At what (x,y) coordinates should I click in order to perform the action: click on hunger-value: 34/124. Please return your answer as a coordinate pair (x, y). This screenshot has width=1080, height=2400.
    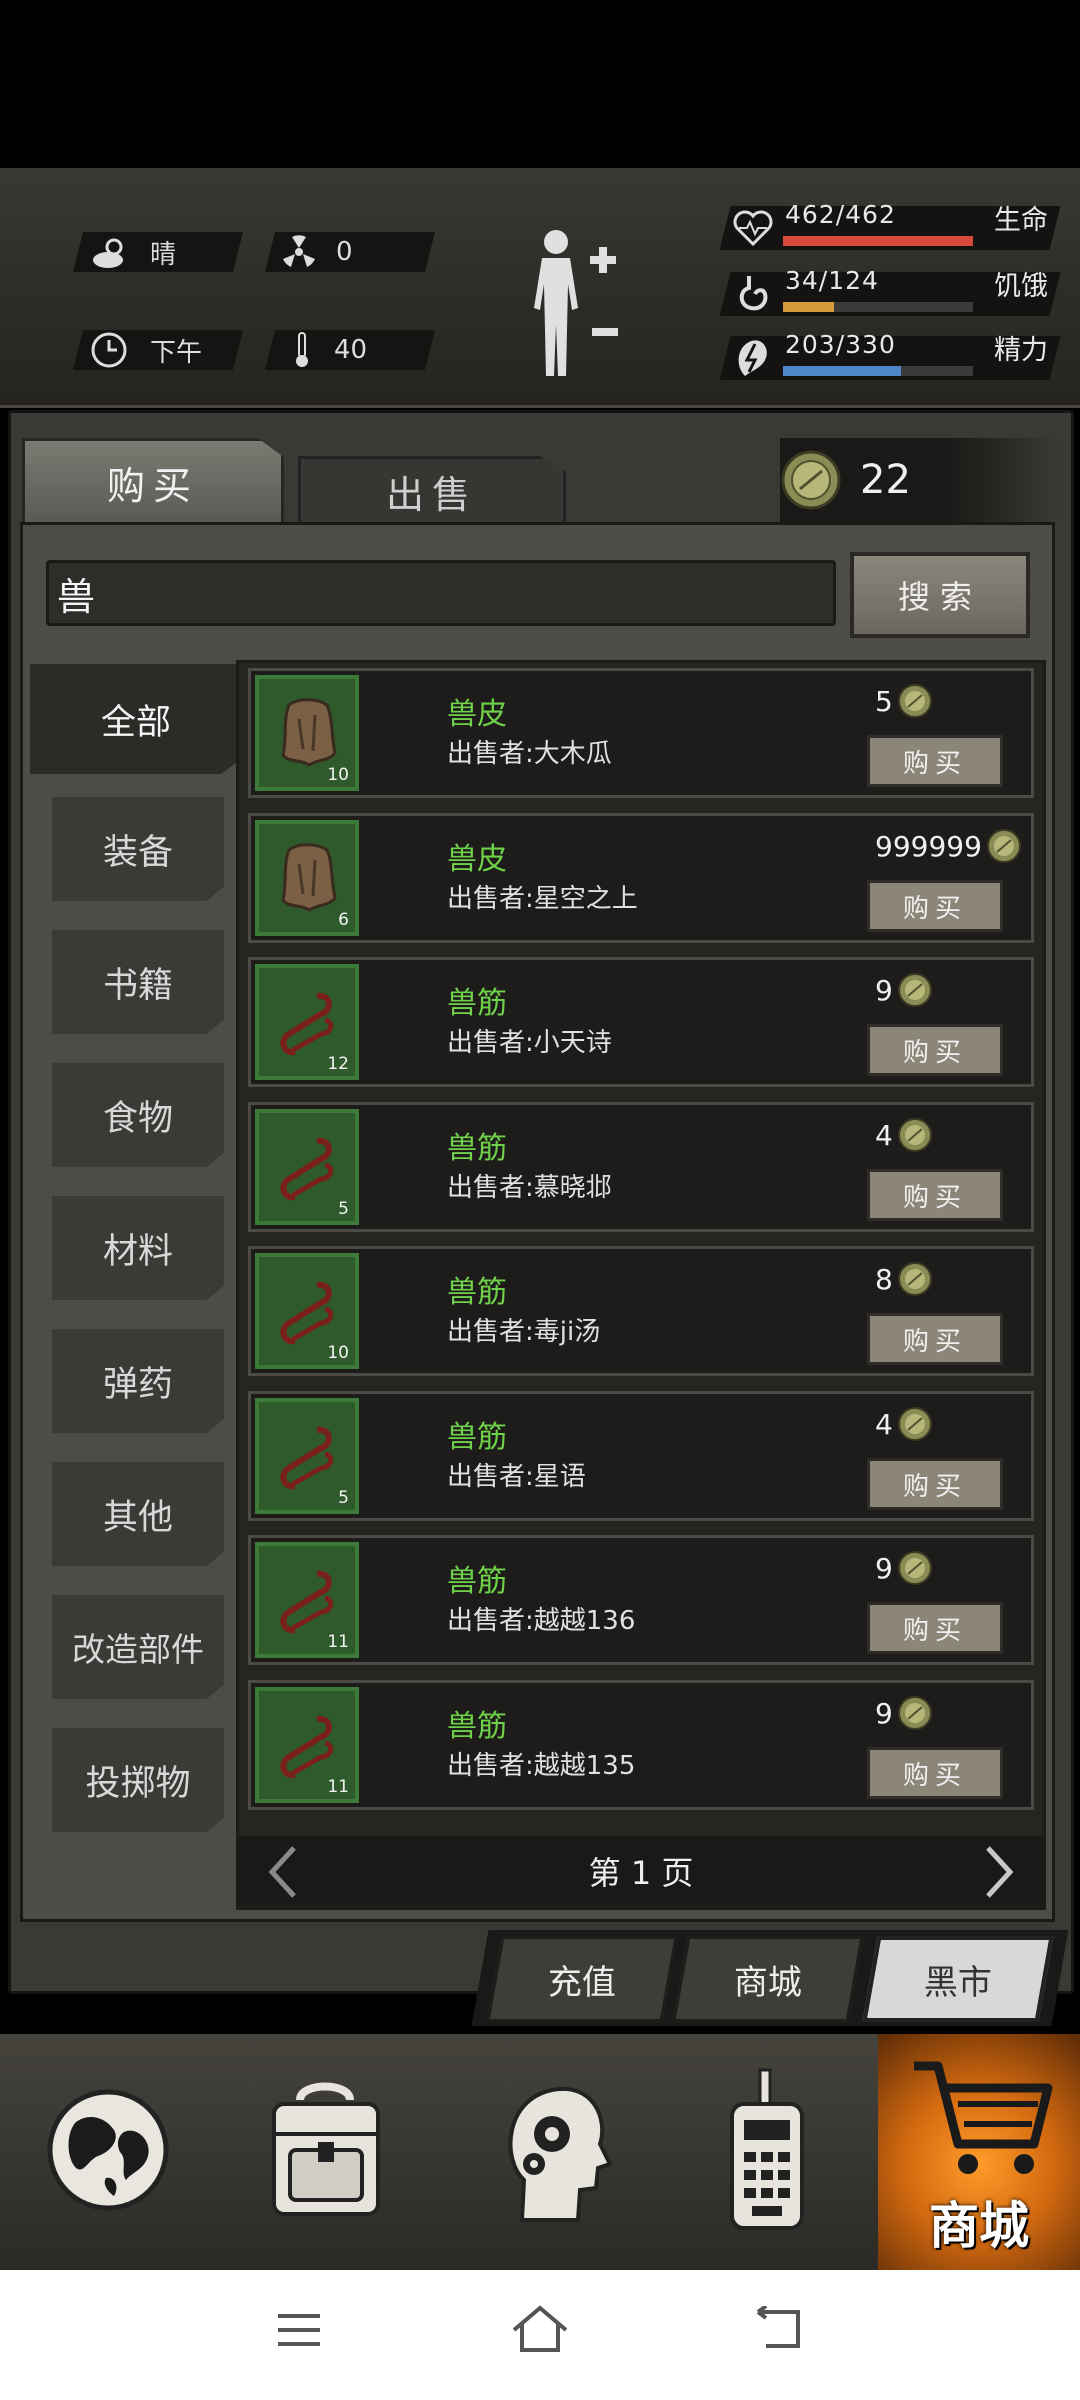
    Looking at the image, I should click on (832, 280).